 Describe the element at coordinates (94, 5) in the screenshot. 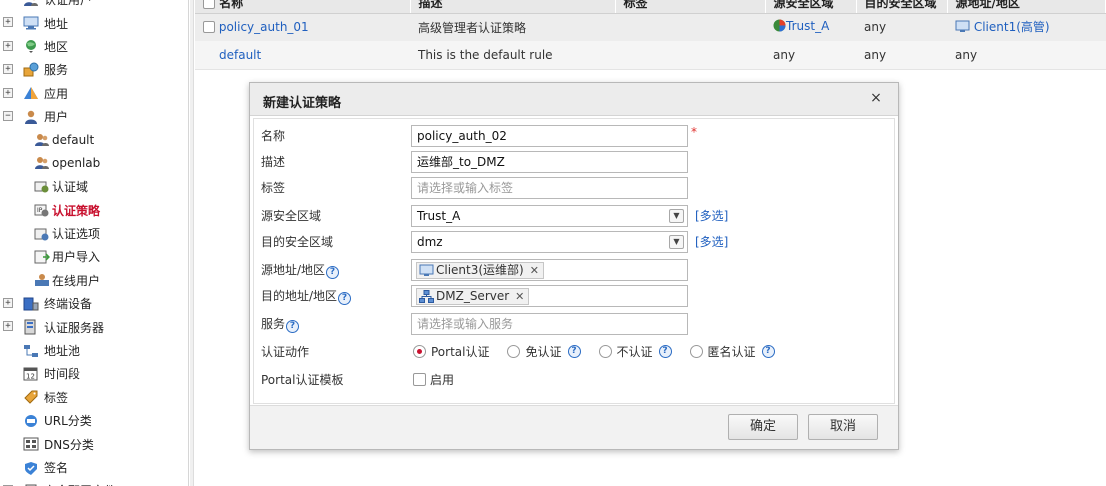

I see `sidebar-item: 认证用户` at that location.